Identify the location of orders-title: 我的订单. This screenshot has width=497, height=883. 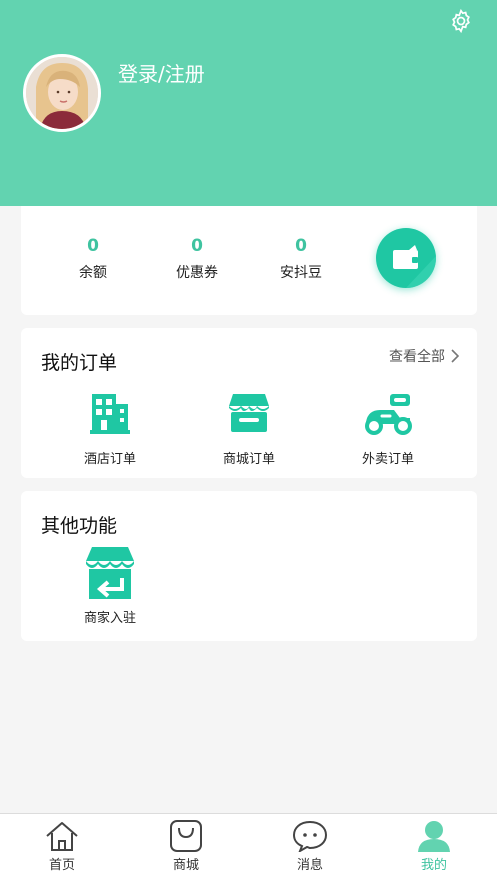
(79, 363).